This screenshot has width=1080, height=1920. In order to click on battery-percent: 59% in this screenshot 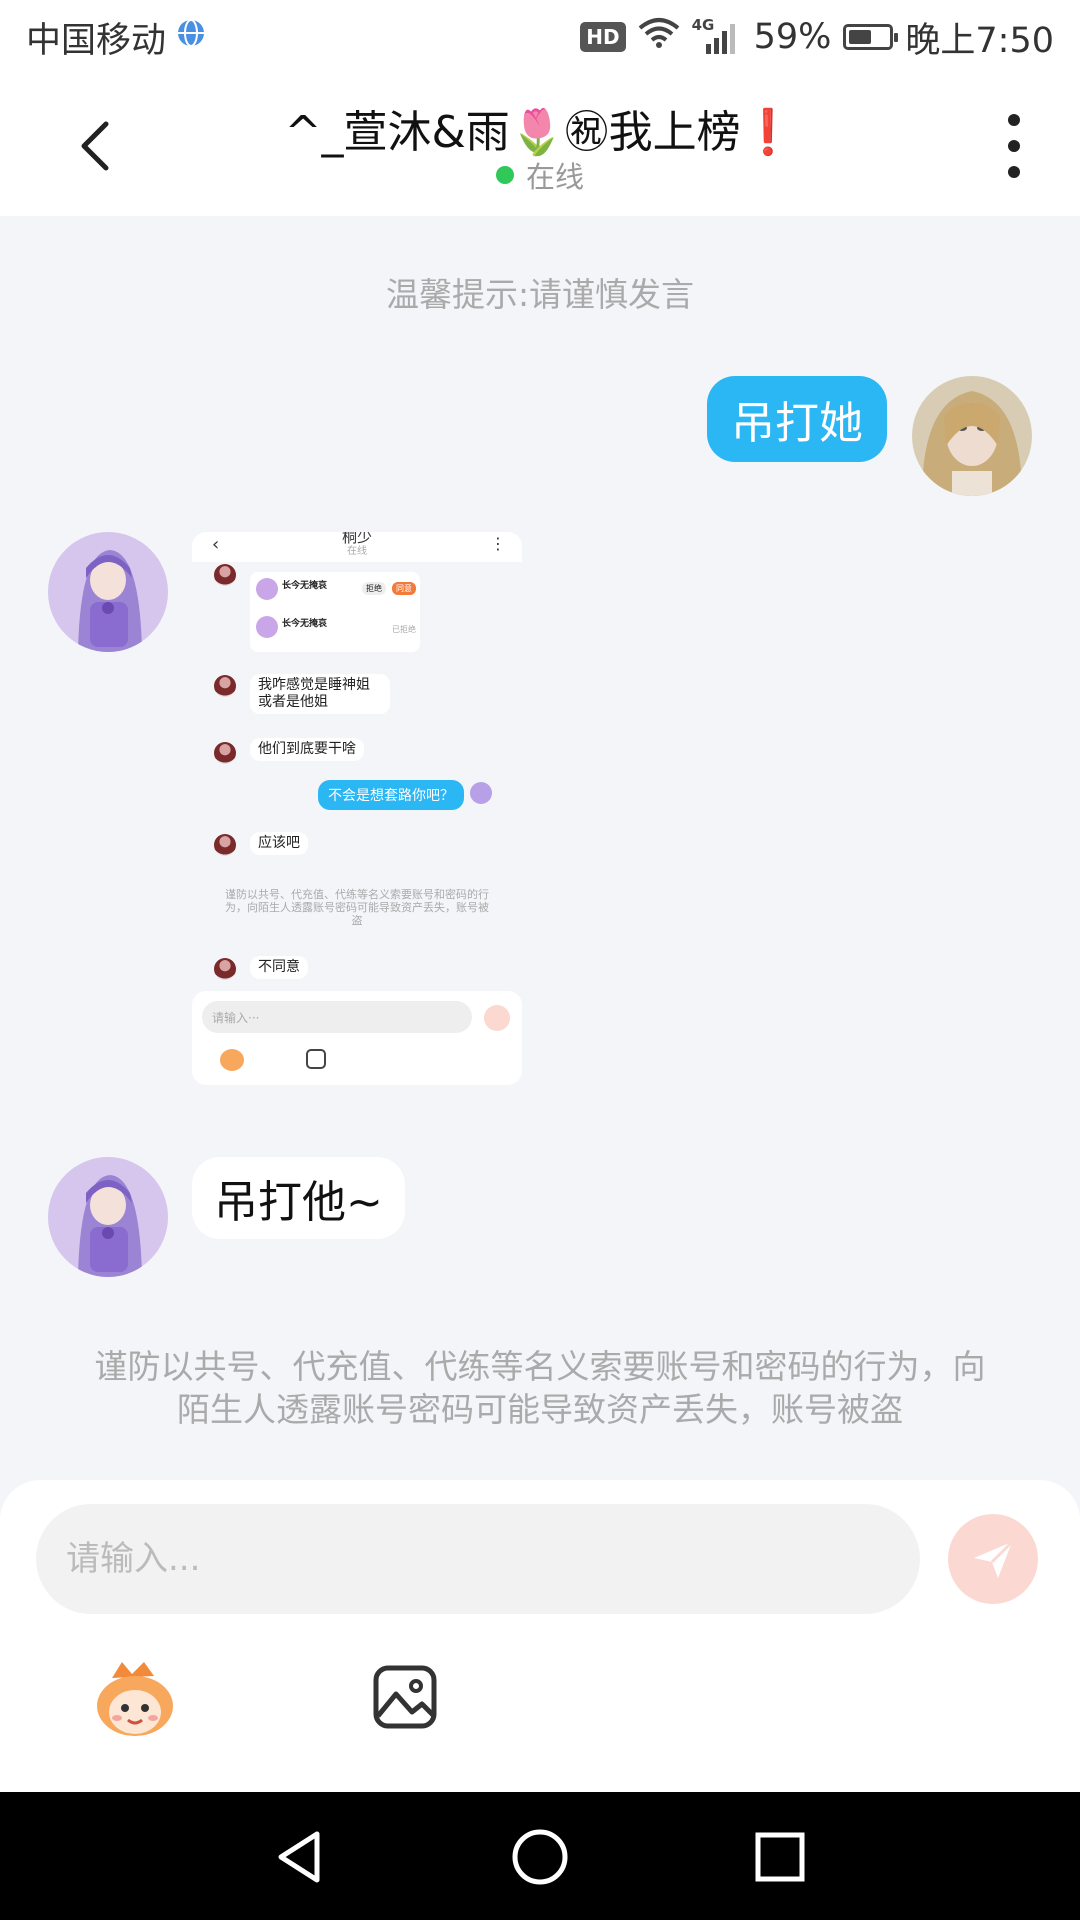, I will do `click(792, 37)`.